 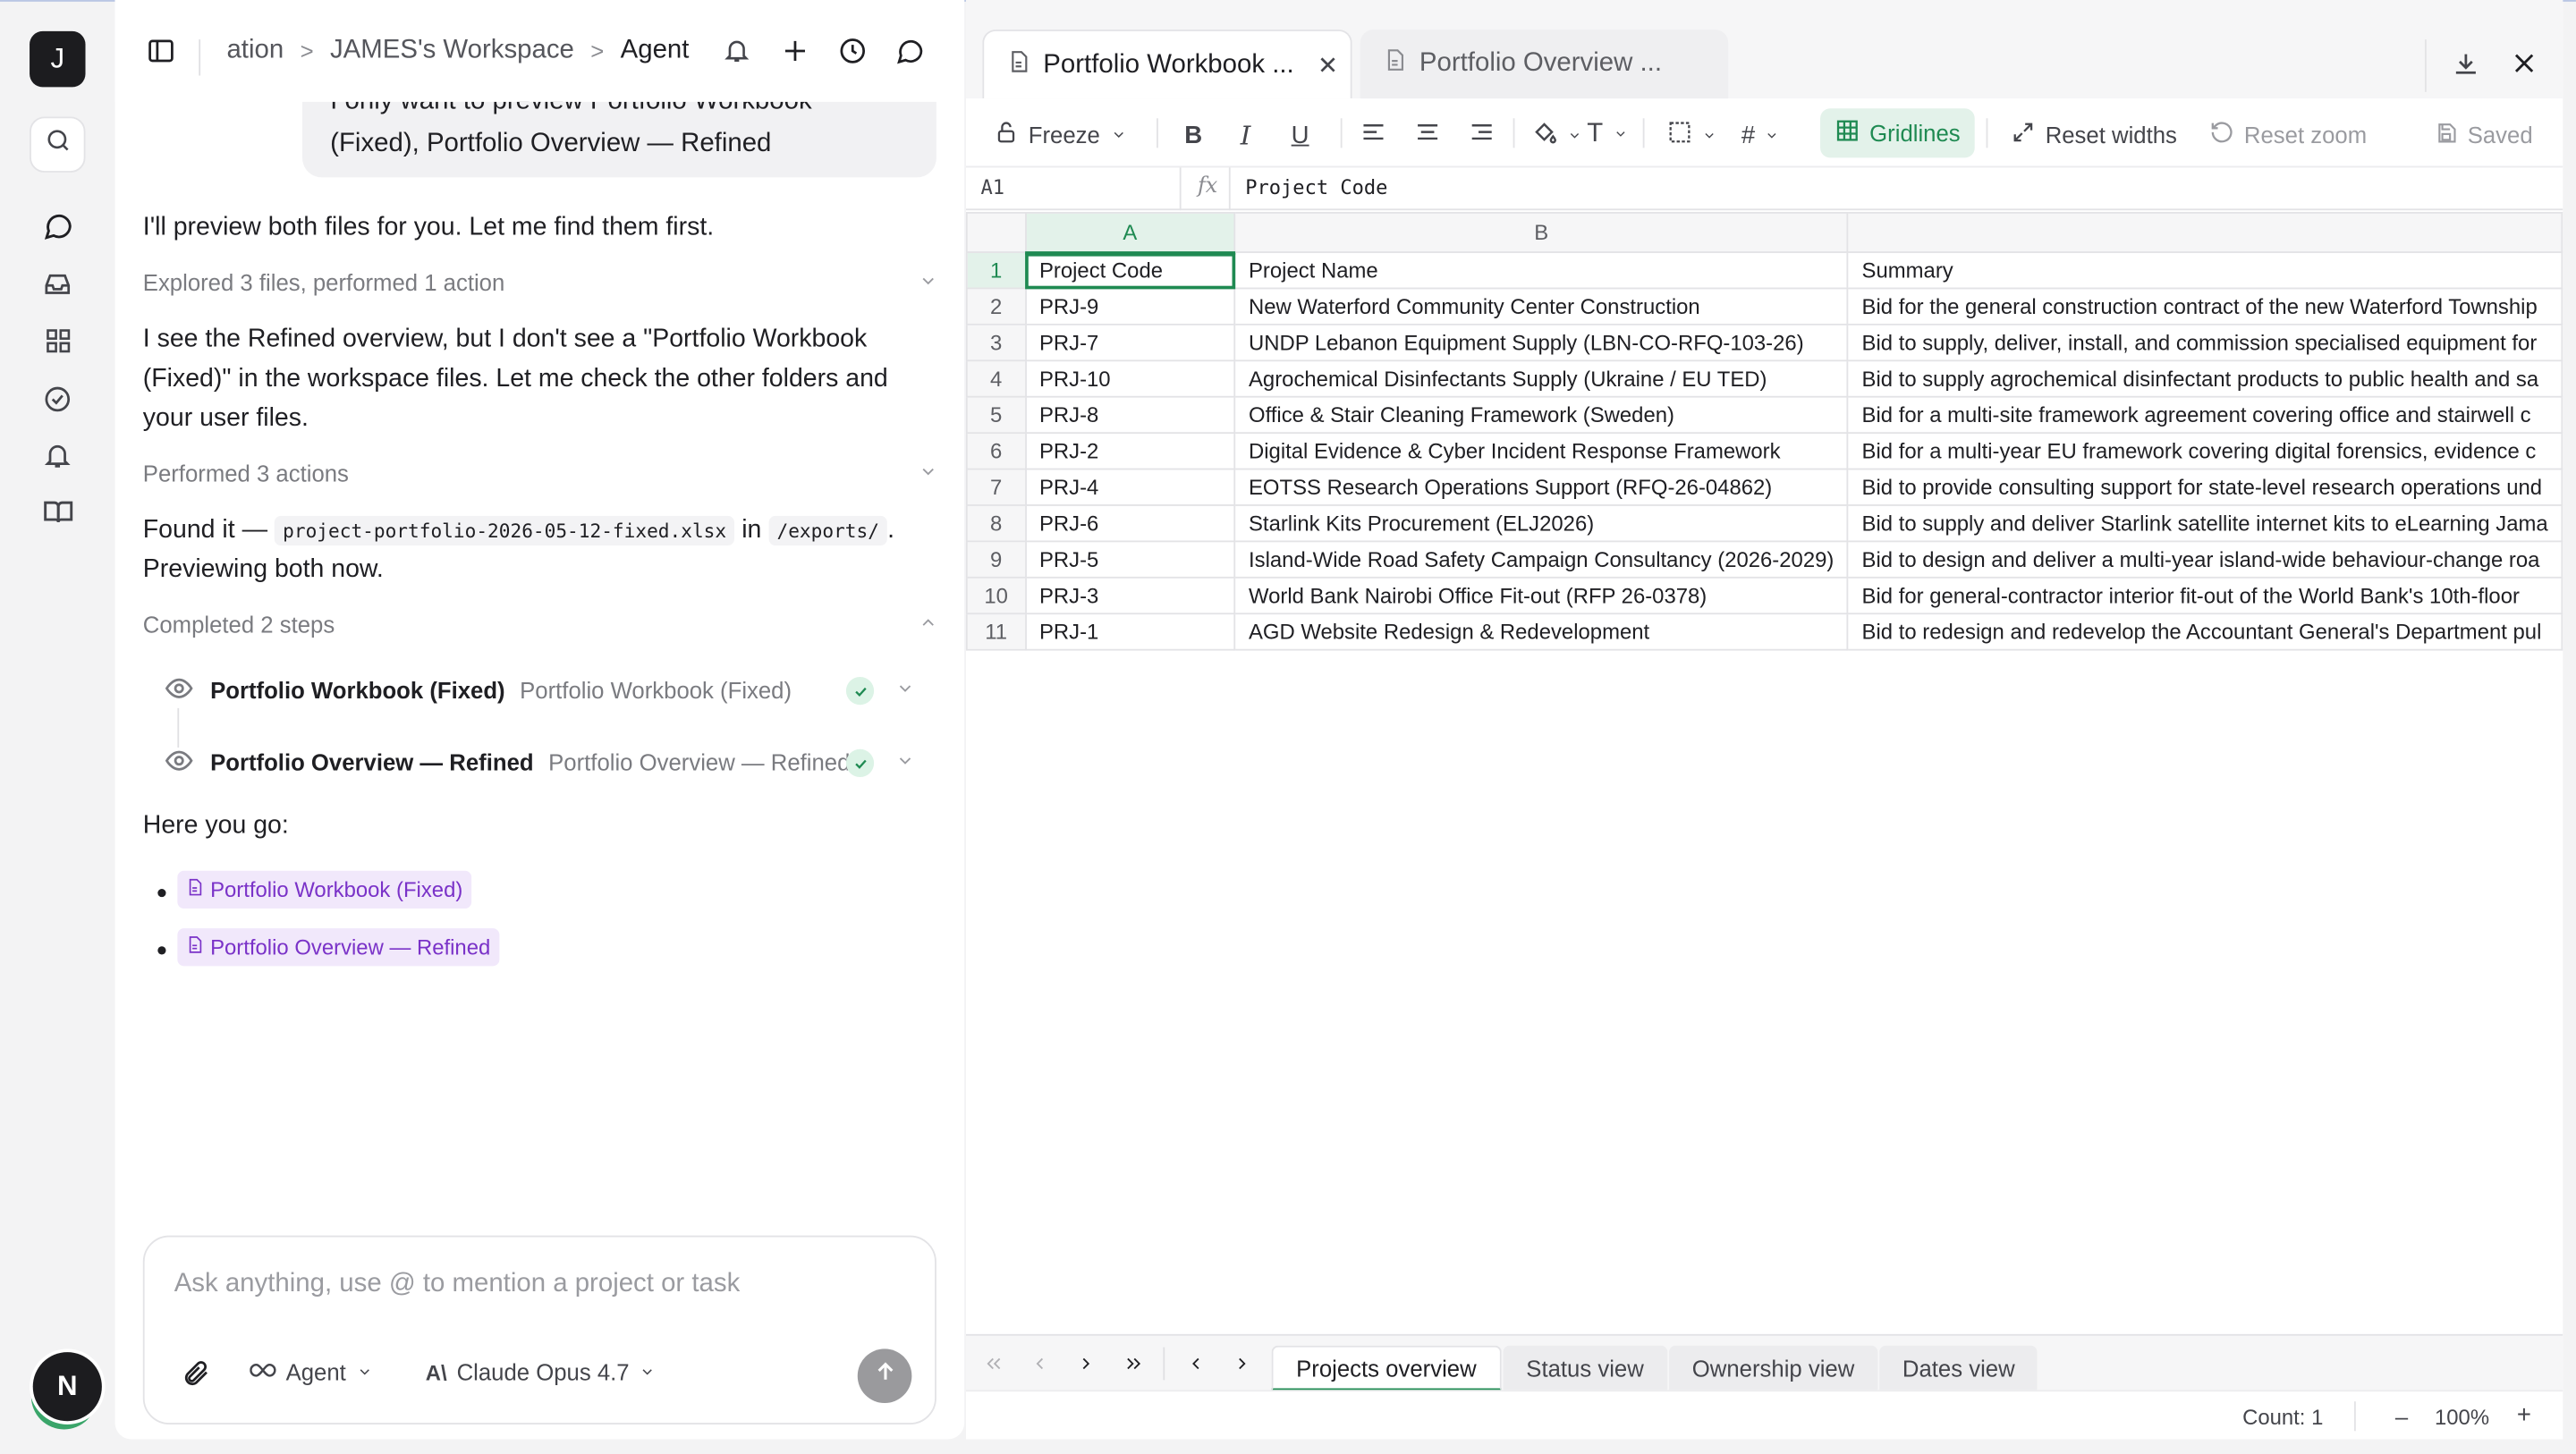 I want to click on comments-button, so click(x=910, y=54).